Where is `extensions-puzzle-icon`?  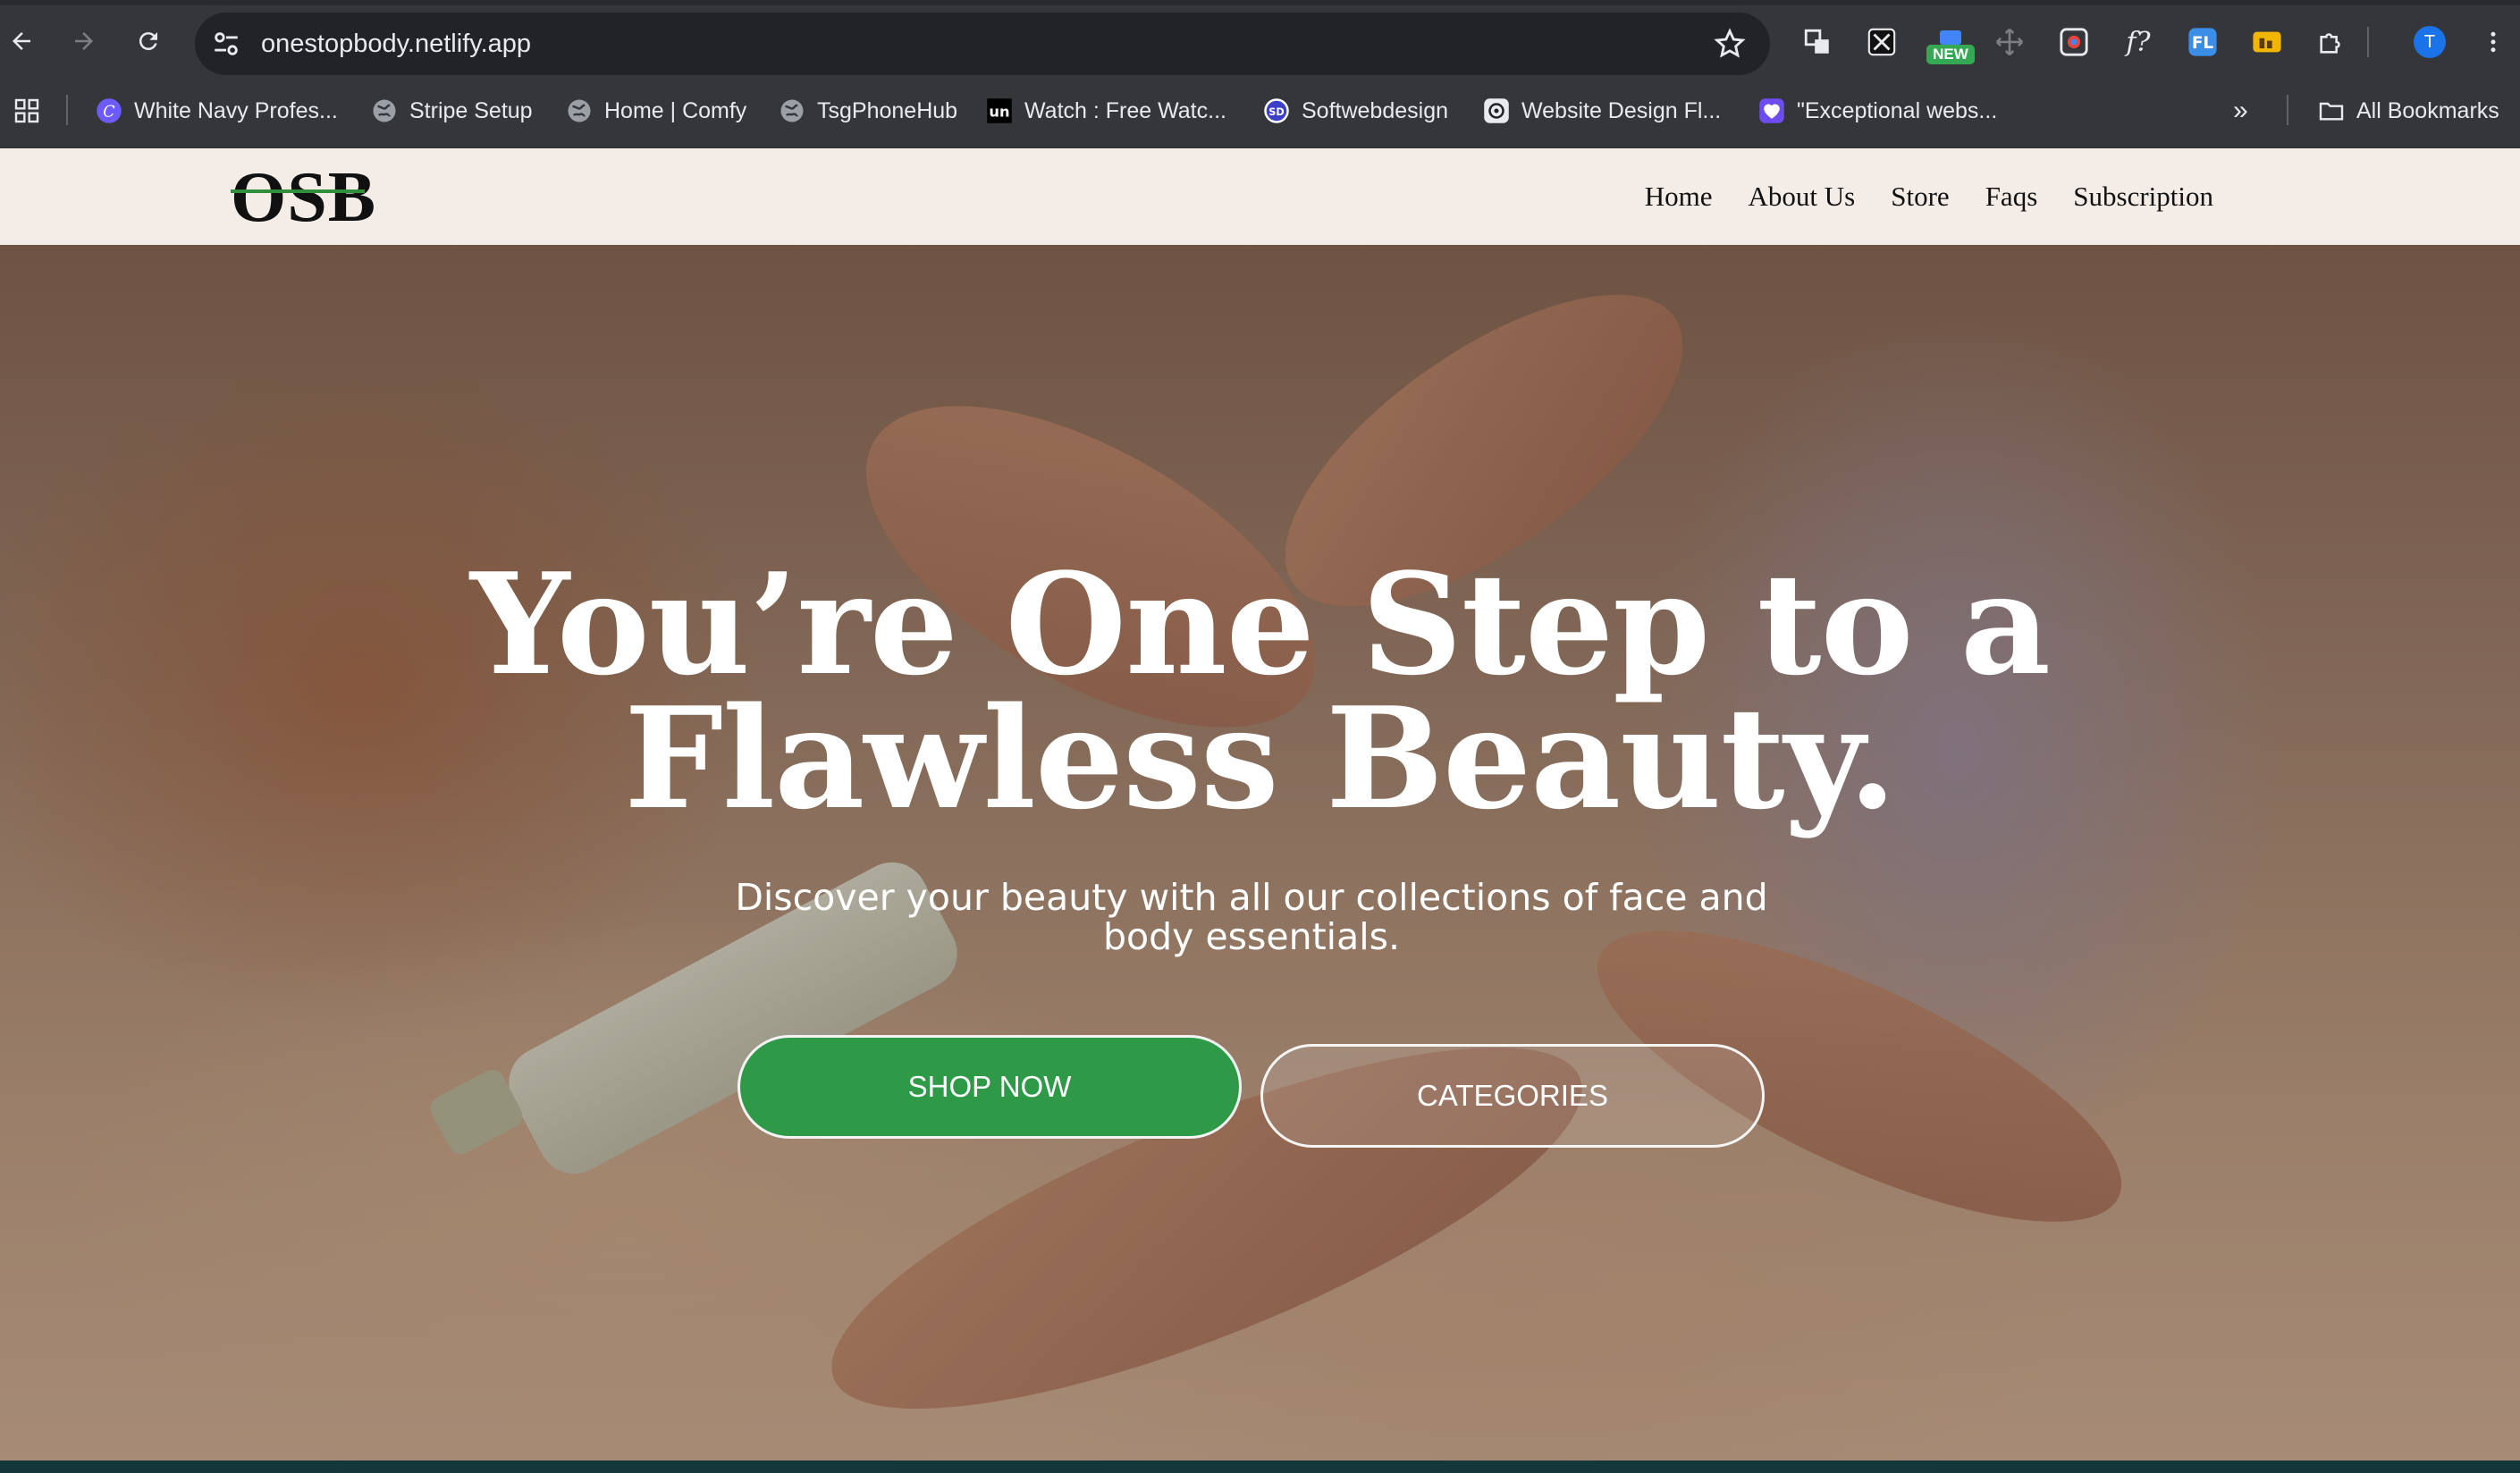 extensions-puzzle-icon is located at coordinates (2331, 42).